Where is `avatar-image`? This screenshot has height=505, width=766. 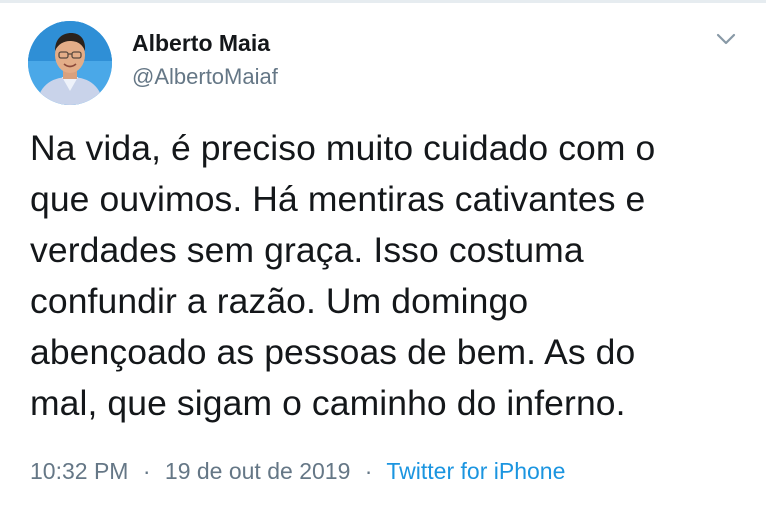 avatar-image is located at coordinates (70, 63).